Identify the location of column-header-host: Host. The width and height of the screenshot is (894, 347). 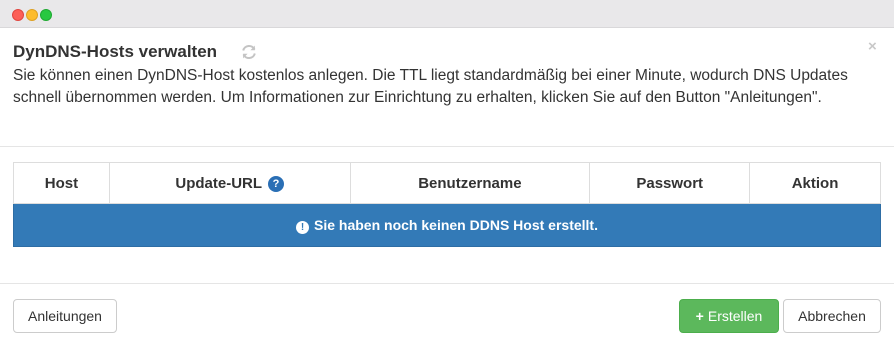
(61, 183).